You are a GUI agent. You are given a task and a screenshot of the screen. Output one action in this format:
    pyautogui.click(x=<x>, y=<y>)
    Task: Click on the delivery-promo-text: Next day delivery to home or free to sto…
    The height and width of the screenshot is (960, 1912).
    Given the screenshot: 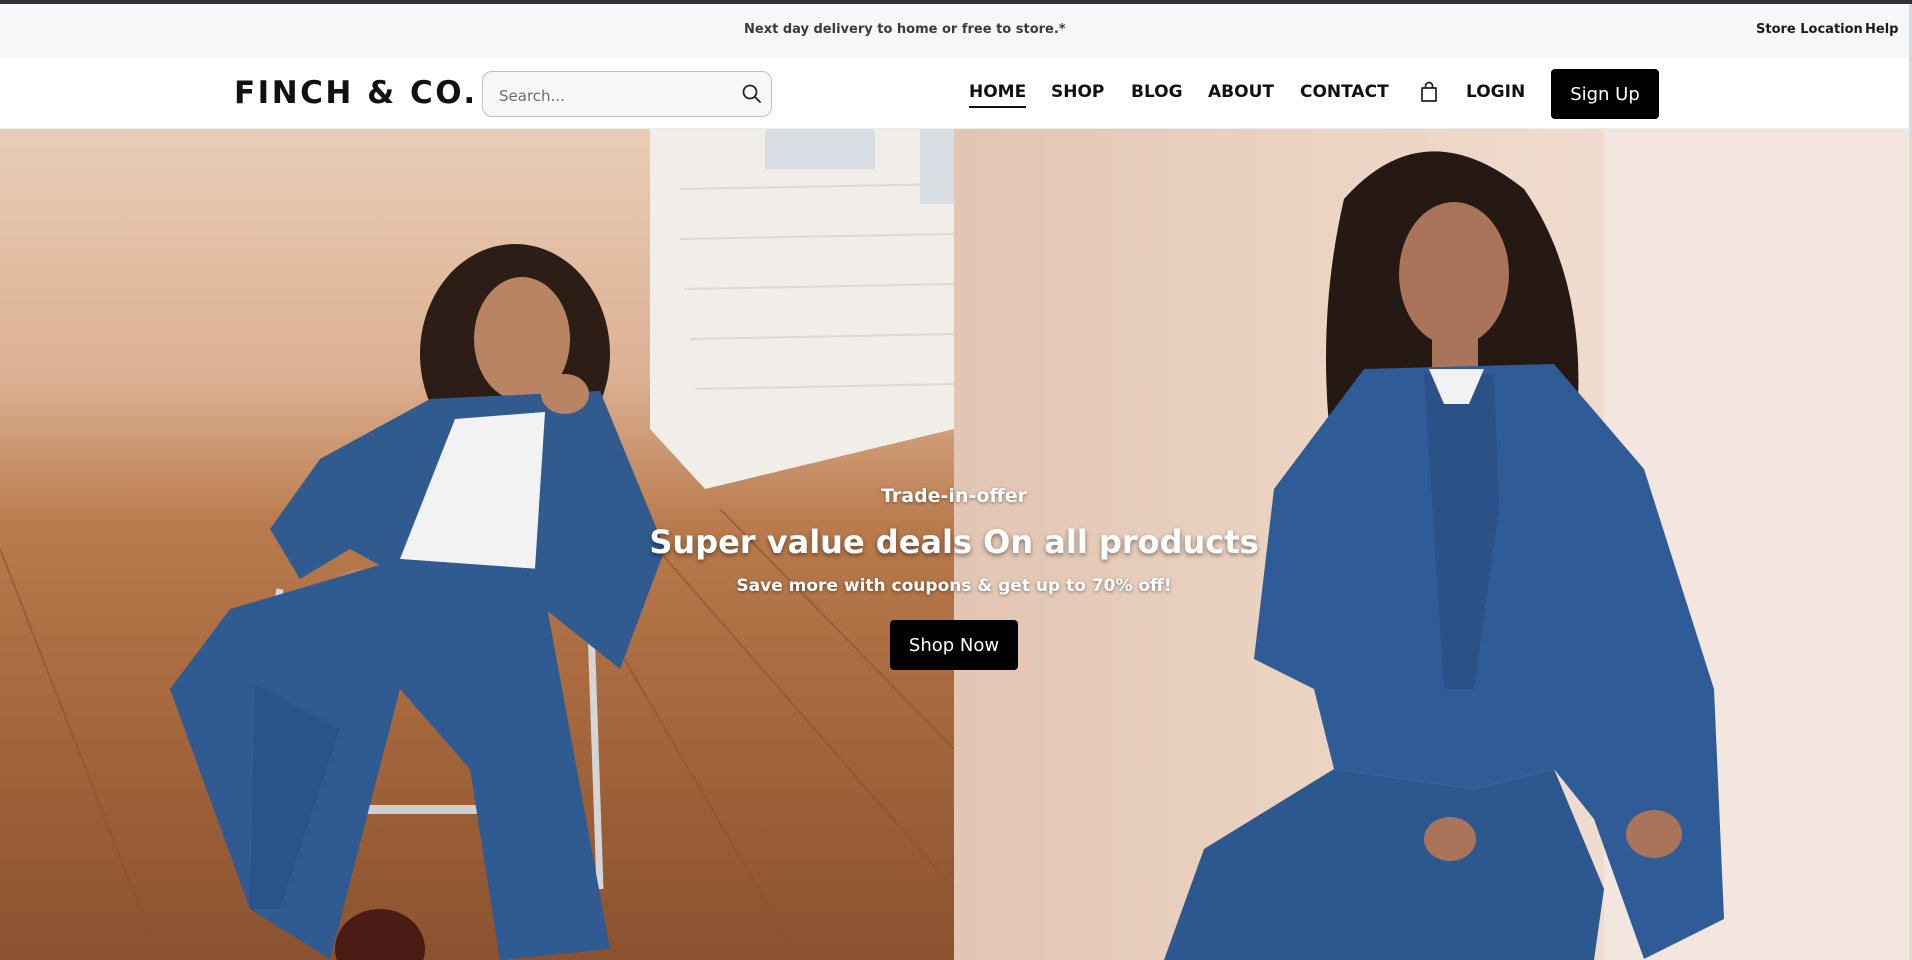 What is the action you would take?
    pyautogui.click(x=905, y=29)
    